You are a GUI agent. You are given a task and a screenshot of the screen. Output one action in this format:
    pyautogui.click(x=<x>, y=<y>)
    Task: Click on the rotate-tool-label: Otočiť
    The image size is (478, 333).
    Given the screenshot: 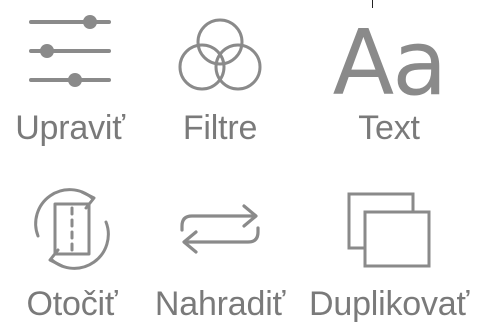 What is the action you would take?
    pyautogui.click(x=72, y=304)
    